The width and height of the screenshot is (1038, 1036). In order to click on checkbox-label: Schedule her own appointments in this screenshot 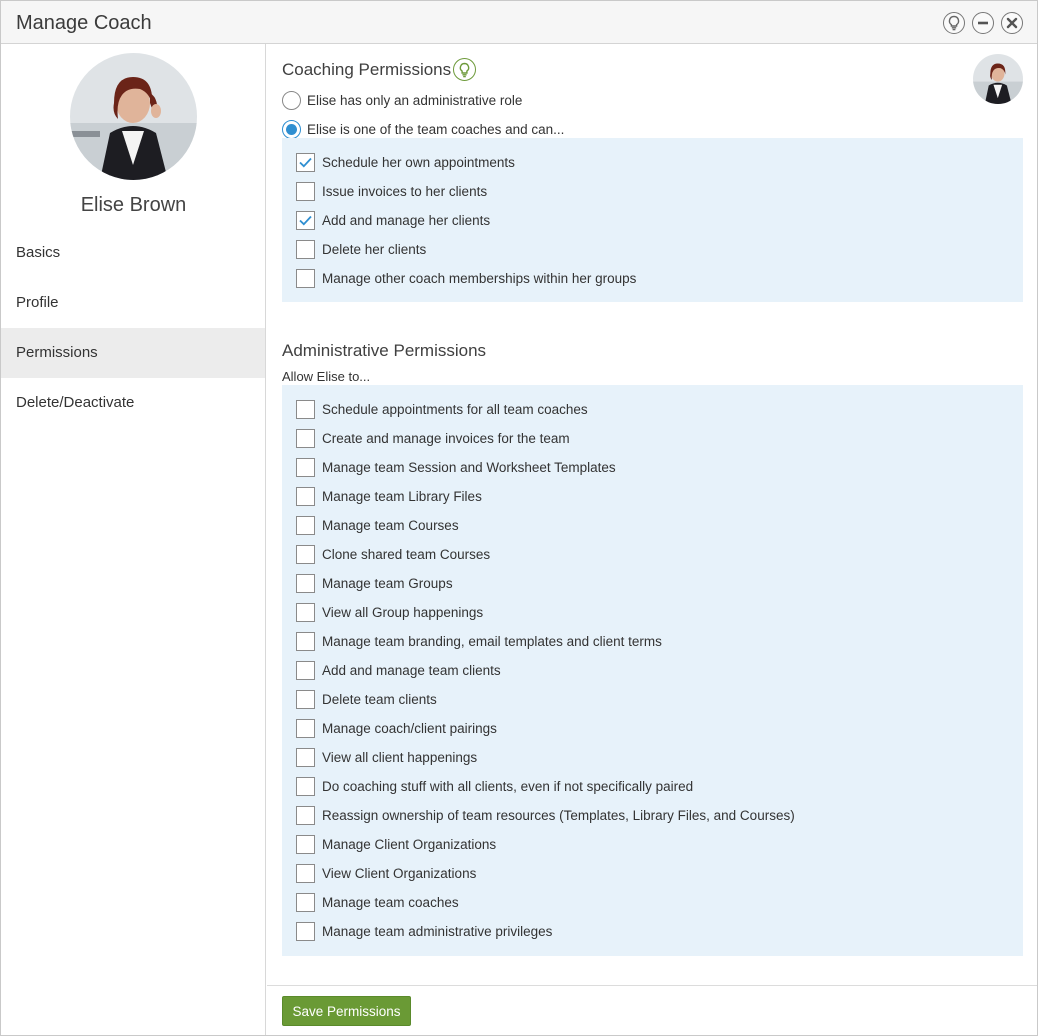, I will do `click(418, 162)`.